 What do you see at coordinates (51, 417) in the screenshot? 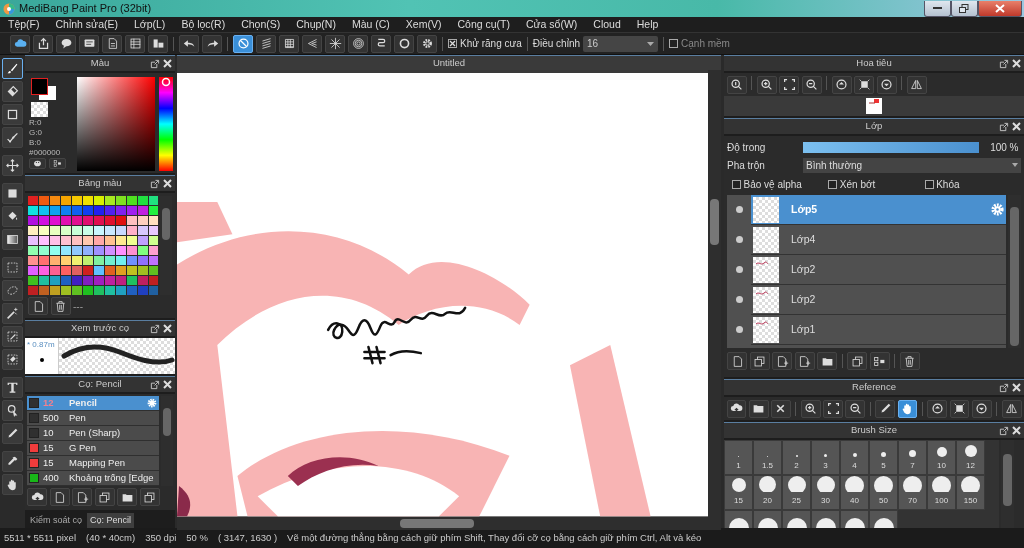
I see `brush-size: 500` at bounding box center [51, 417].